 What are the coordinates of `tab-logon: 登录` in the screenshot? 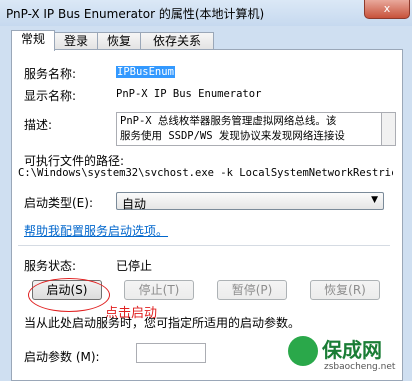 It's located at (76, 41).